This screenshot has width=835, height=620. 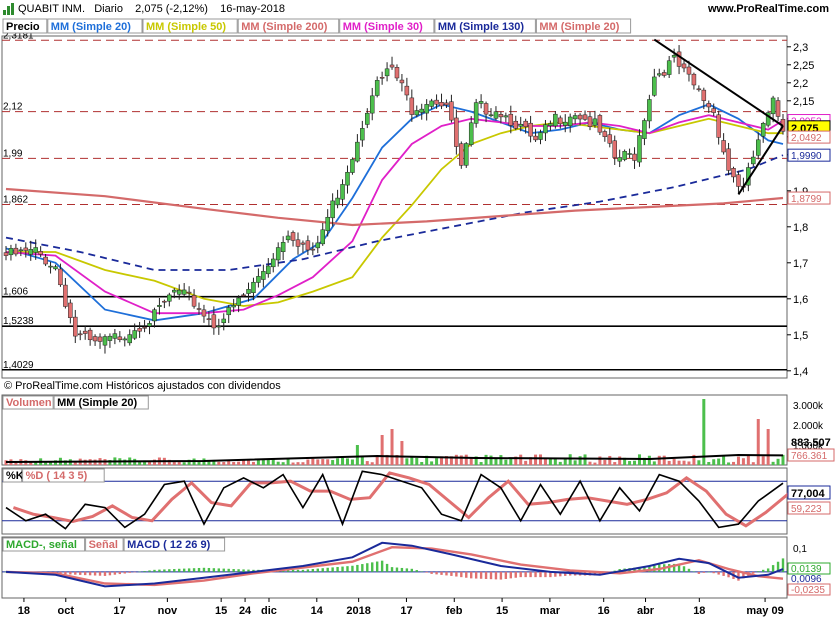 What do you see at coordinates (186, 27) in the screenshot?
I see `legend-label: MM (Simple 50)` at bounding box center [186, 27].